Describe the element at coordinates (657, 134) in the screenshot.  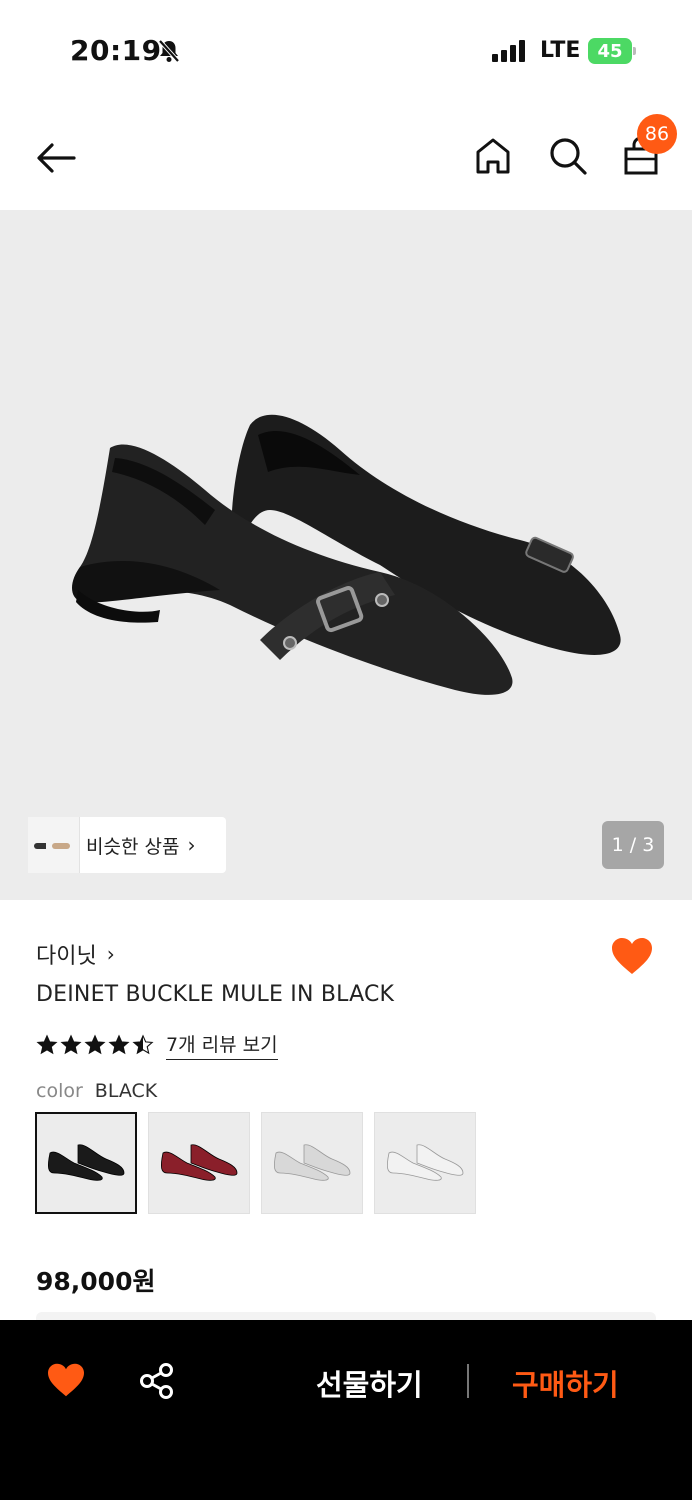
I see `cart-count-badge: 86` at that location.